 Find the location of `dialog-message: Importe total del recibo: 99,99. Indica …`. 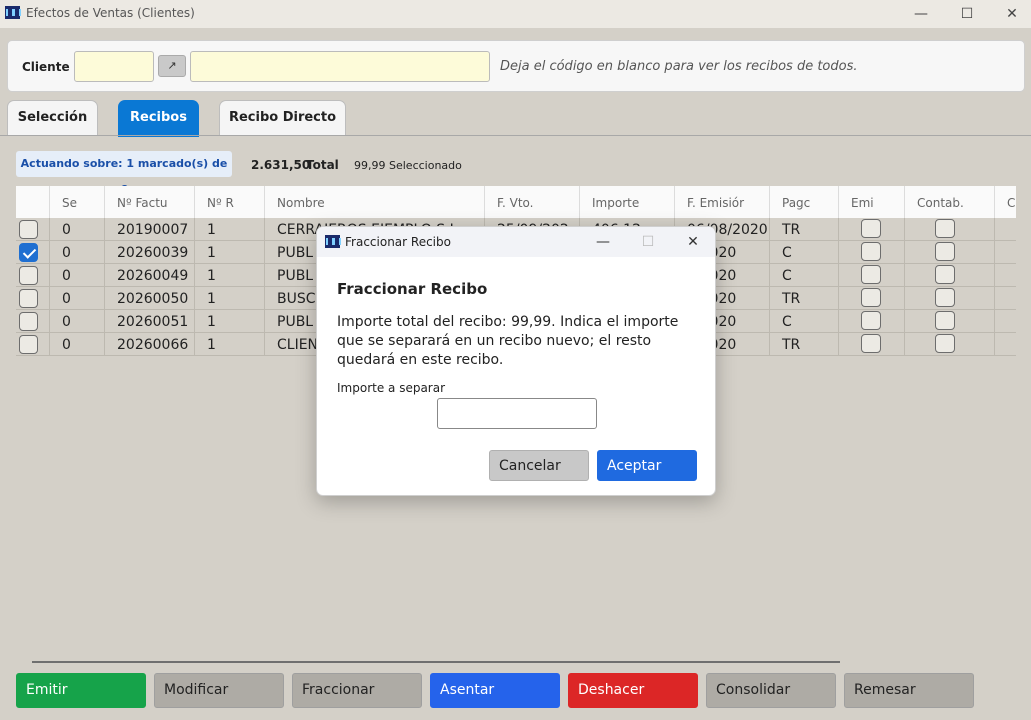

dialog-message: Importe total del recibo: 99,99. Indica … is located at coordinates (508, 341).